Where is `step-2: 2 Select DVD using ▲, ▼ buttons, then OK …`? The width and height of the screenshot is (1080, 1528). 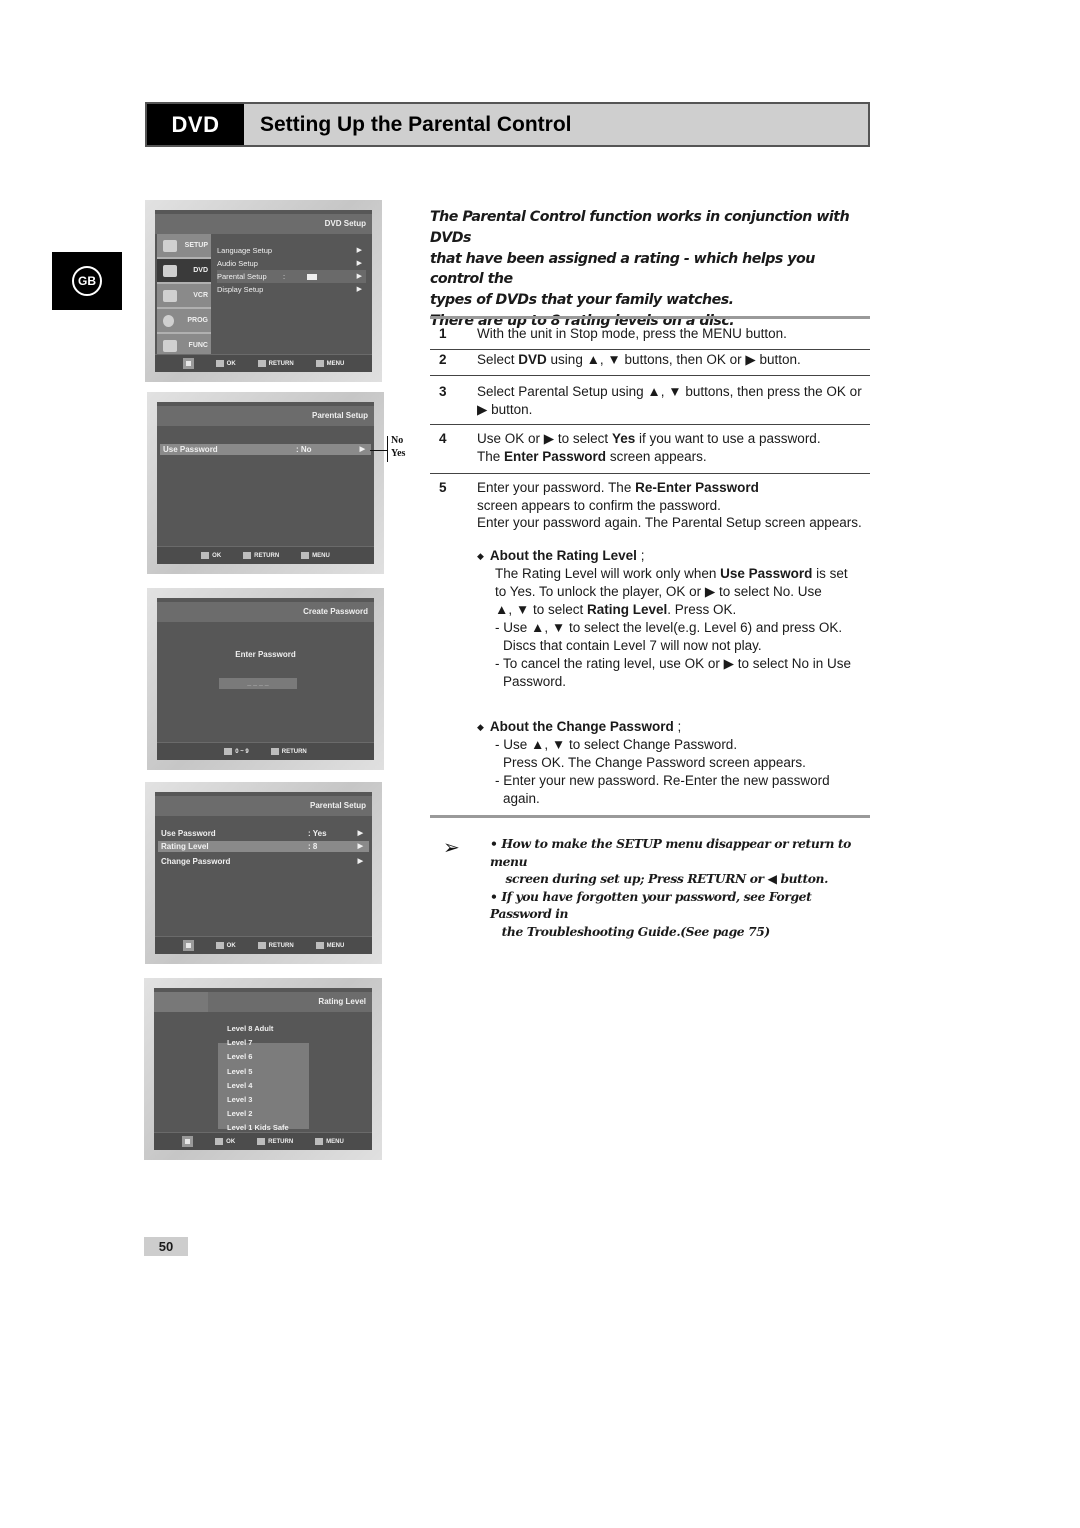
step-2: 2 Select DVD using ▲, ▼ buttons, then OK … is located at coordinates (620, 359).